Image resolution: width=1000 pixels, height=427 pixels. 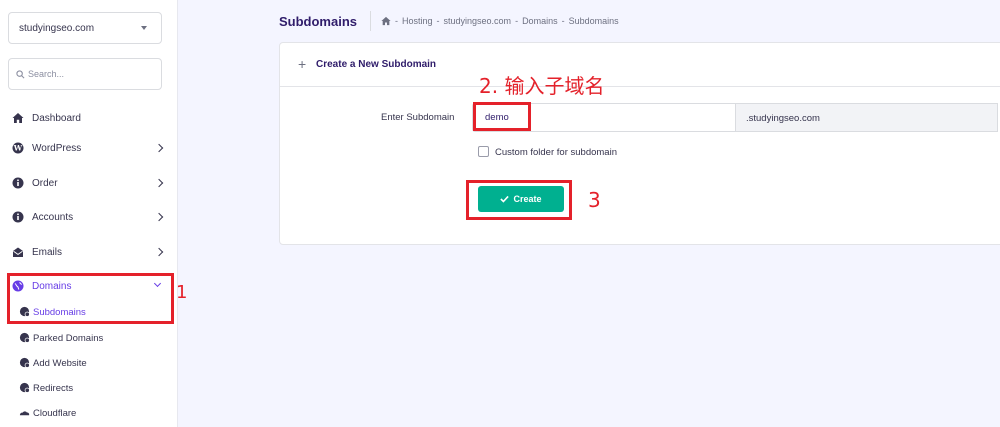 I want to click on breadcrumb-domains: Domains, so click(x=540, y=21).